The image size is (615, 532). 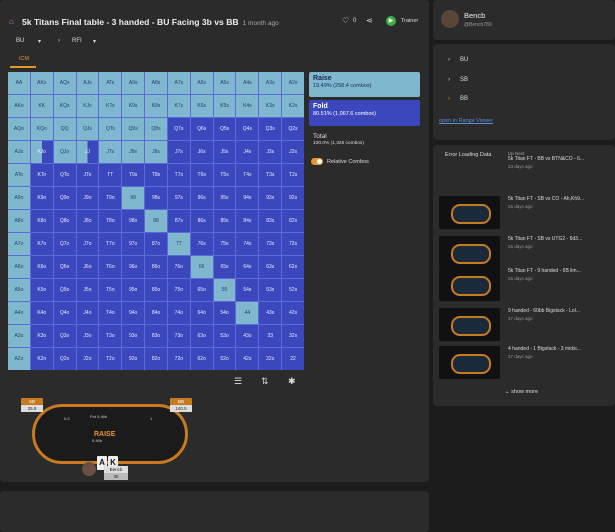 I want to click on share-icon: ⋖, so click(x=369, y=20).